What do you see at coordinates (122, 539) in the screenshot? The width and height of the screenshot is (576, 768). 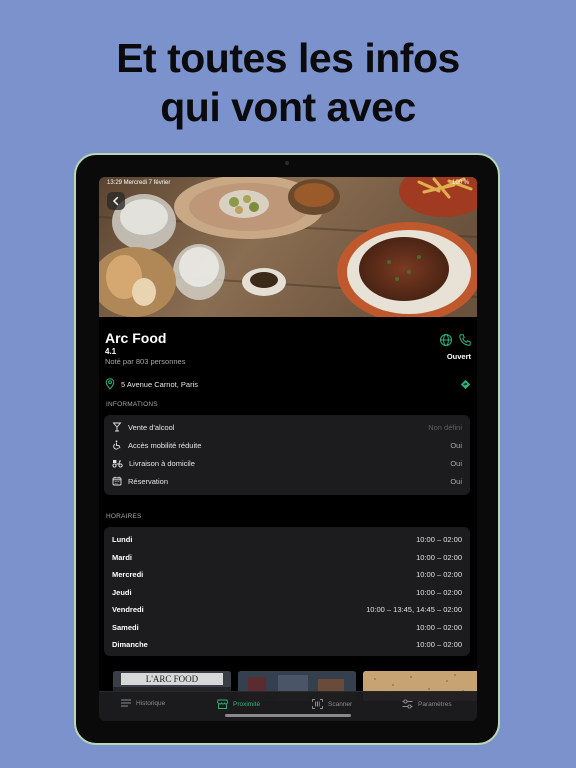 I see `hours-day: Lundi` at bounding box center [122, 539].